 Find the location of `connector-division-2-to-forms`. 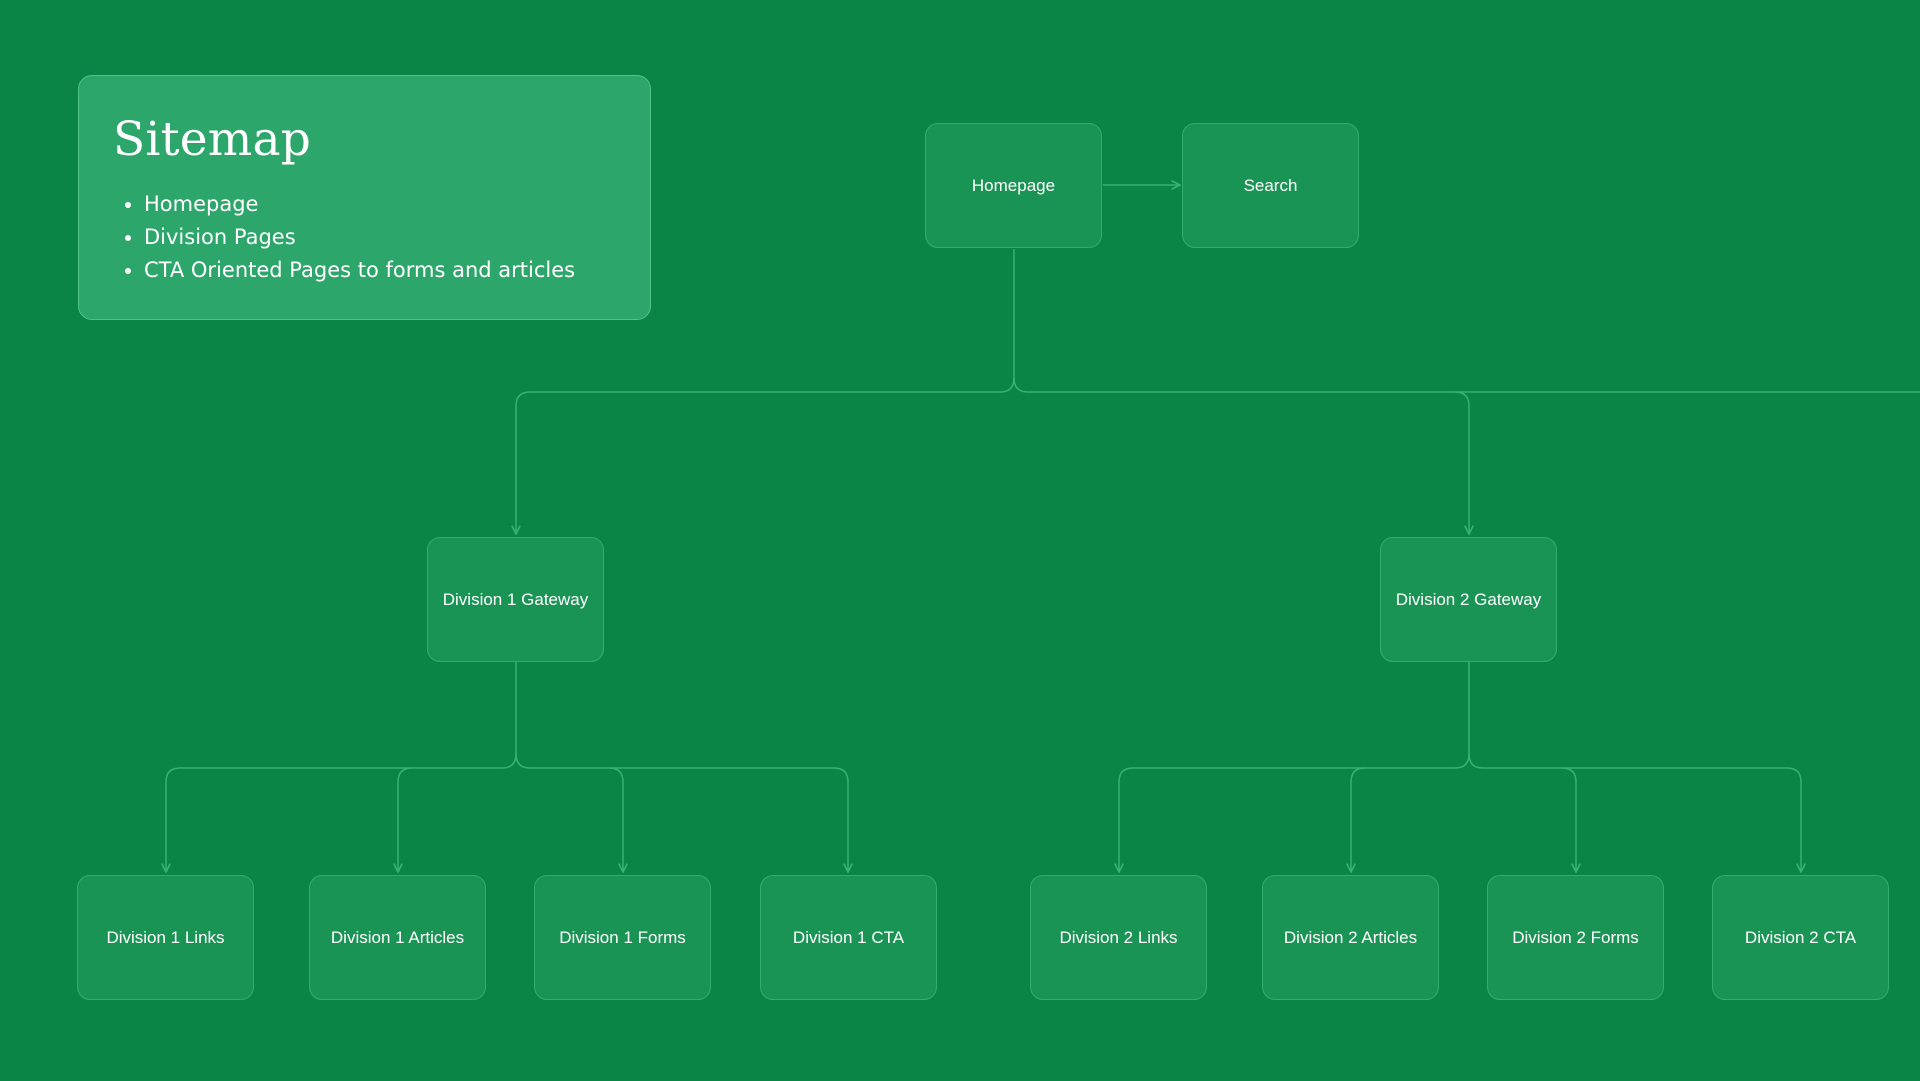

connector-division-2-to-forms is located at coordinates (1568, 819).